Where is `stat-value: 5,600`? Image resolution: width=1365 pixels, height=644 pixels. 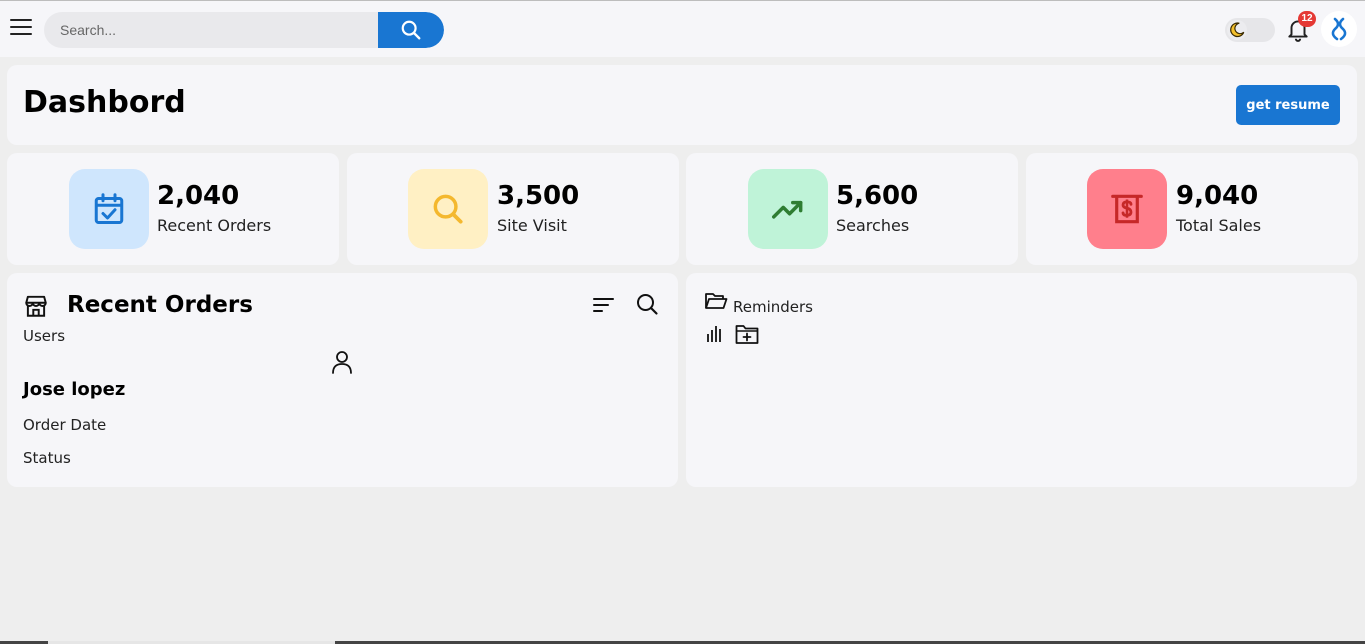 stat-value: 5,600 is located at coordinates (877, 196).